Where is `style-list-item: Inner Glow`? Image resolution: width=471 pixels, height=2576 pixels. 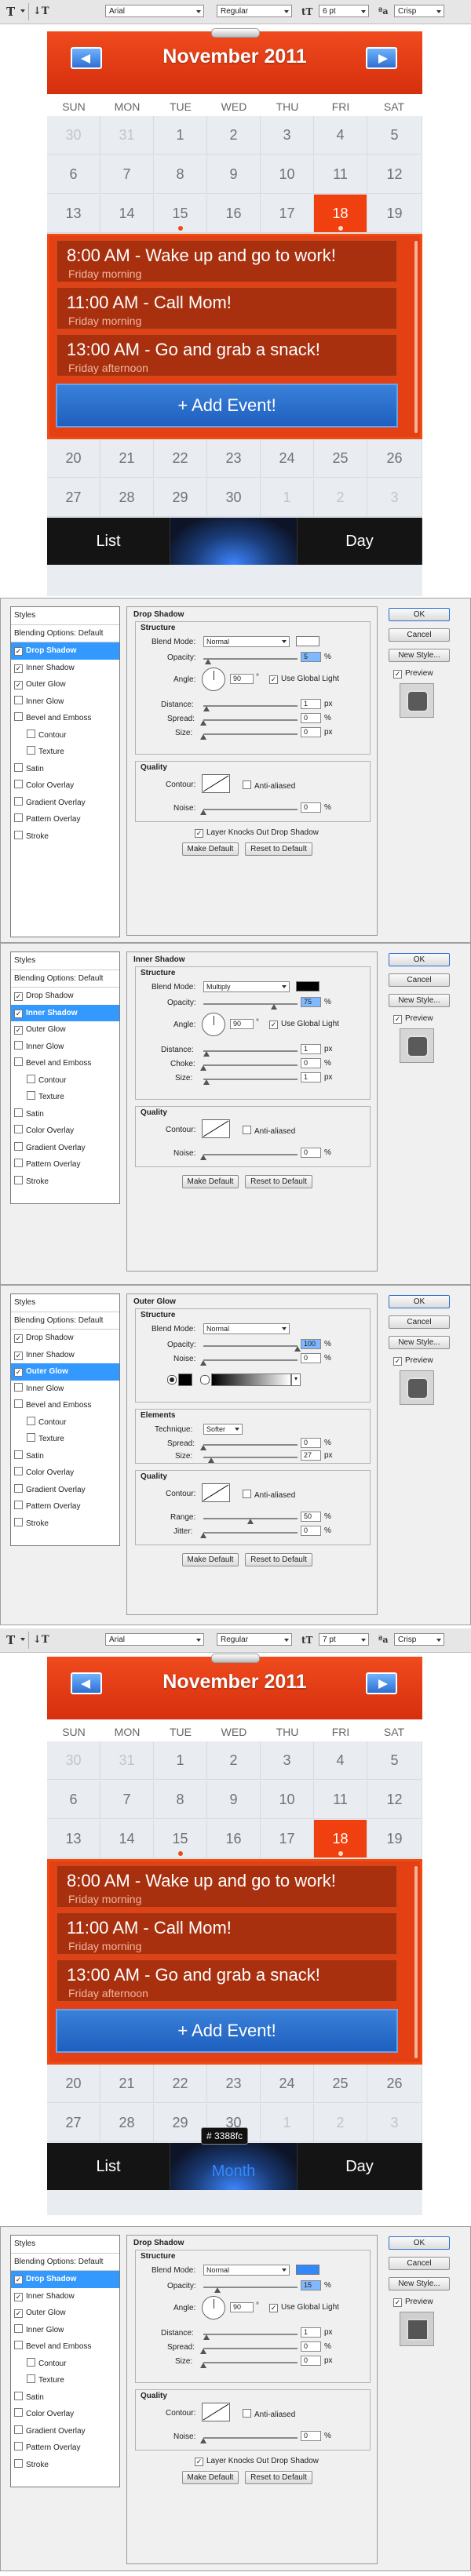 style-list-item: Inner Glow is located at coordinates (65, 1047).